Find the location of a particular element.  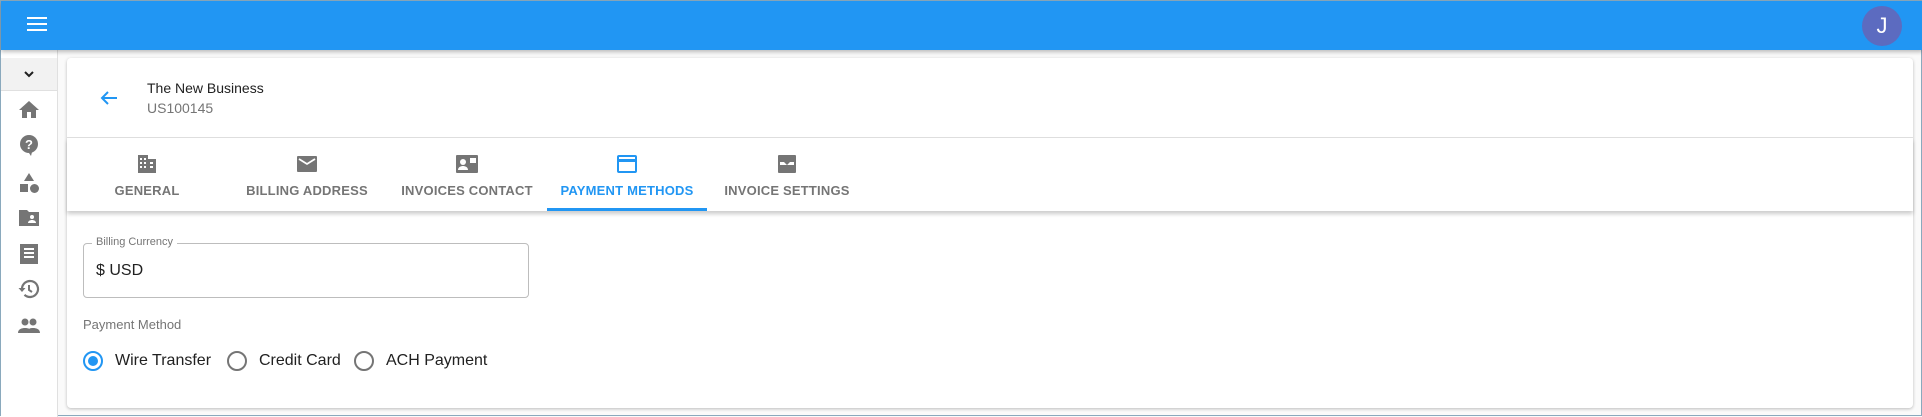

history-icon is located at coordinates (29, 289).